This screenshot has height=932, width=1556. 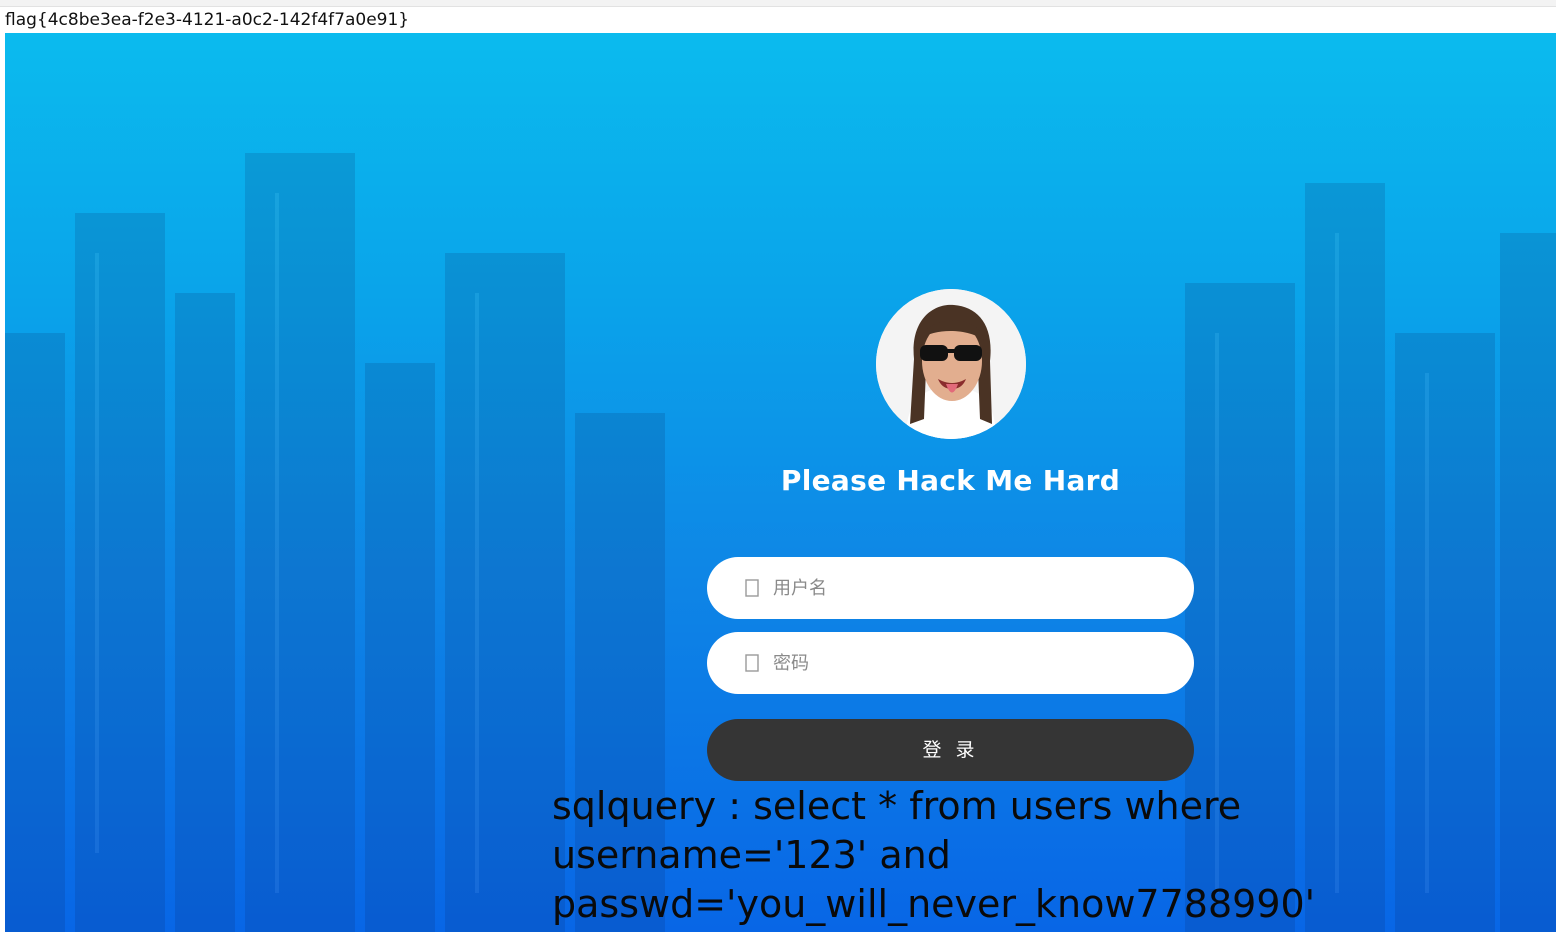 I want to click on sql-query-line-3: passwd='you_will_never_know7788990', so click(x=934, y=904).